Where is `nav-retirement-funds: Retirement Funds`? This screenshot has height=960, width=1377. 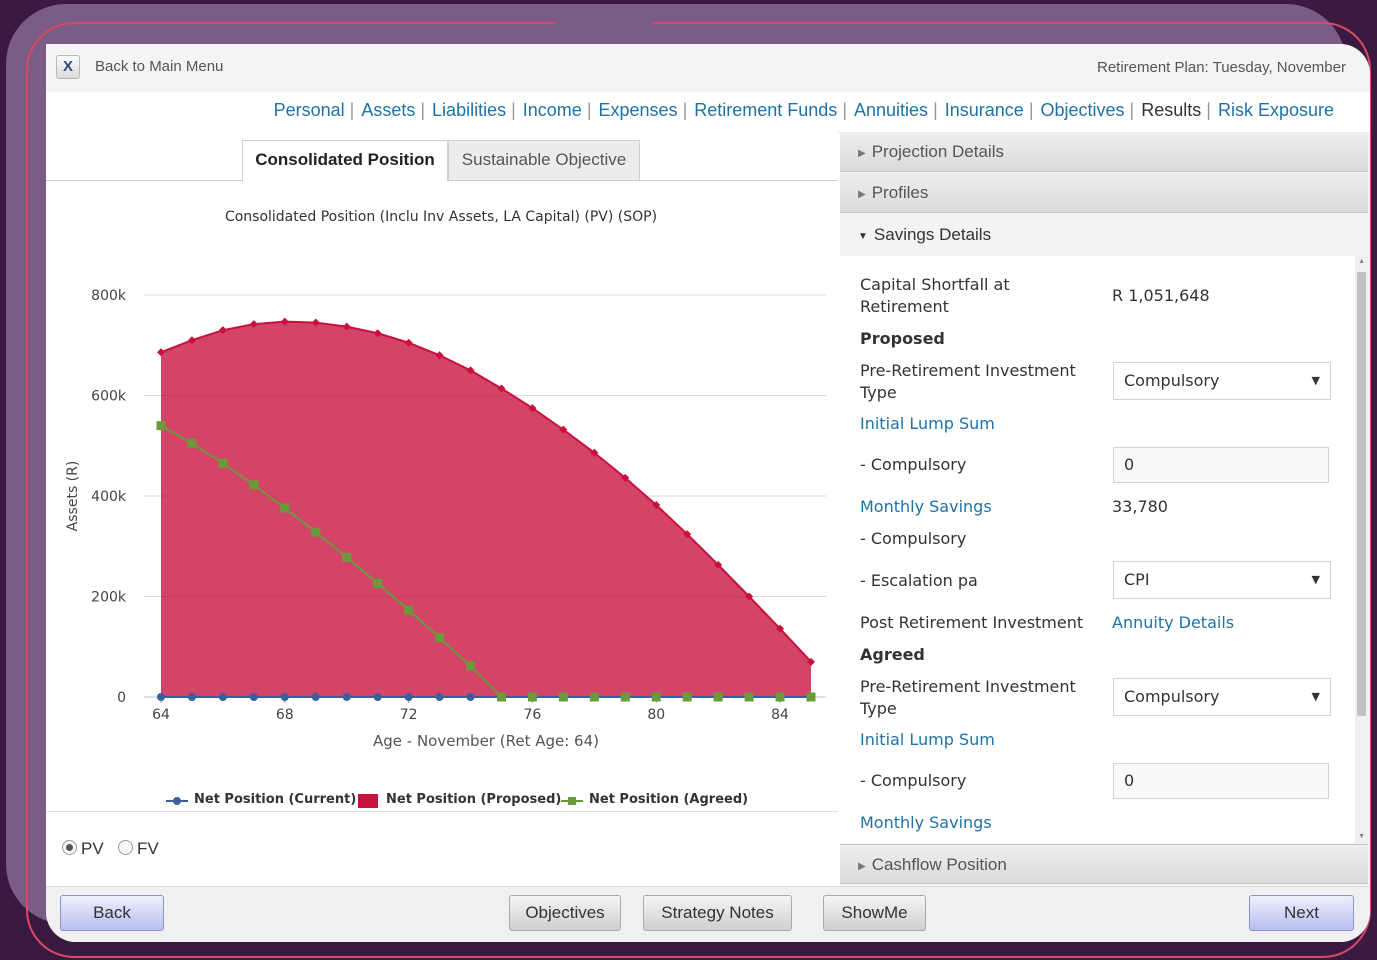 nav-retirement-funds: Retirement Funds is located at coordinates (765, 110).